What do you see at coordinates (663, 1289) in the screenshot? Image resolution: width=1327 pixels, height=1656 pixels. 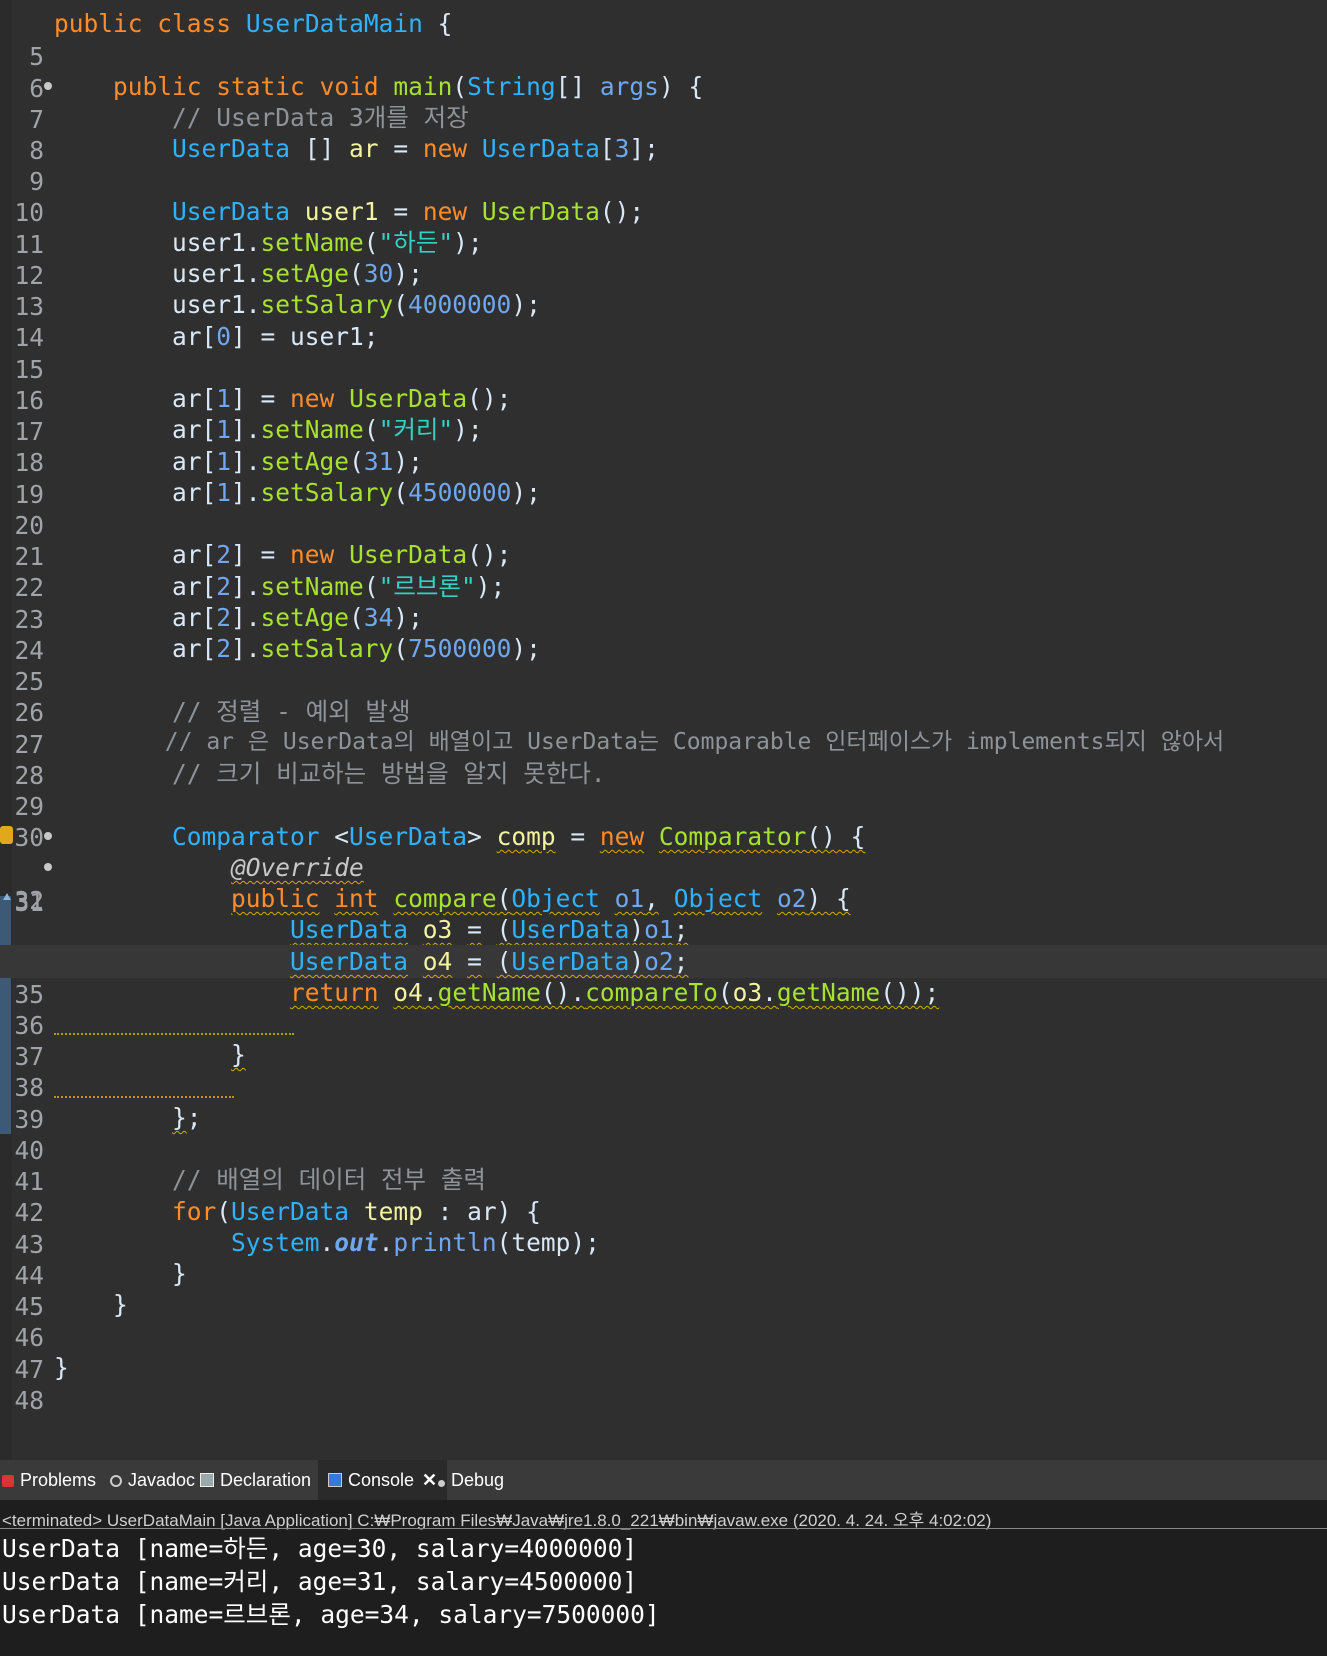 I see `code-line: 45 }` at bounding box center [663, 1289].